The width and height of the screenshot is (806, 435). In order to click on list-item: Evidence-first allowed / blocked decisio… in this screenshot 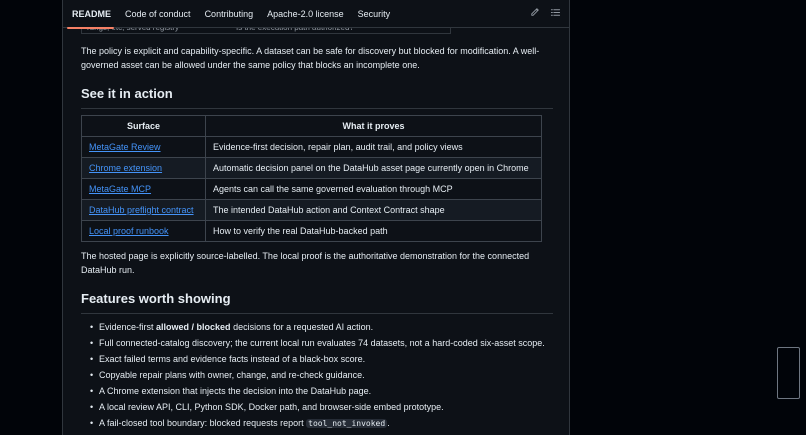, I will do `click(317, 327)`.